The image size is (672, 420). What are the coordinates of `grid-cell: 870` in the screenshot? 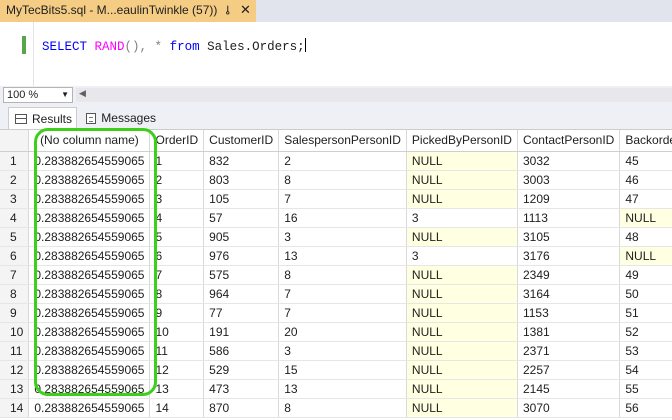 It's located at (241, 408).